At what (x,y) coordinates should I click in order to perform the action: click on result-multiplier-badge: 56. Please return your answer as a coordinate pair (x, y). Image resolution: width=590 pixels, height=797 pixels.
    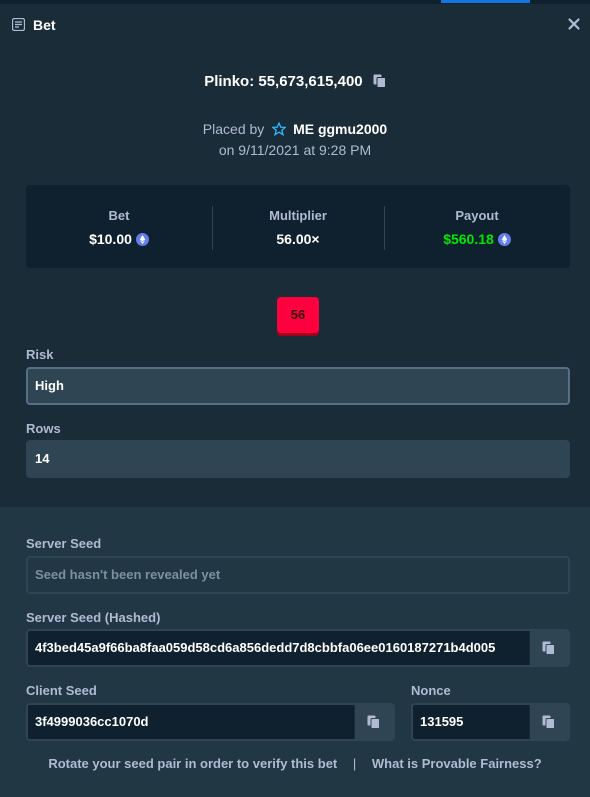
    Looking at the image, I should click on (298, 315).